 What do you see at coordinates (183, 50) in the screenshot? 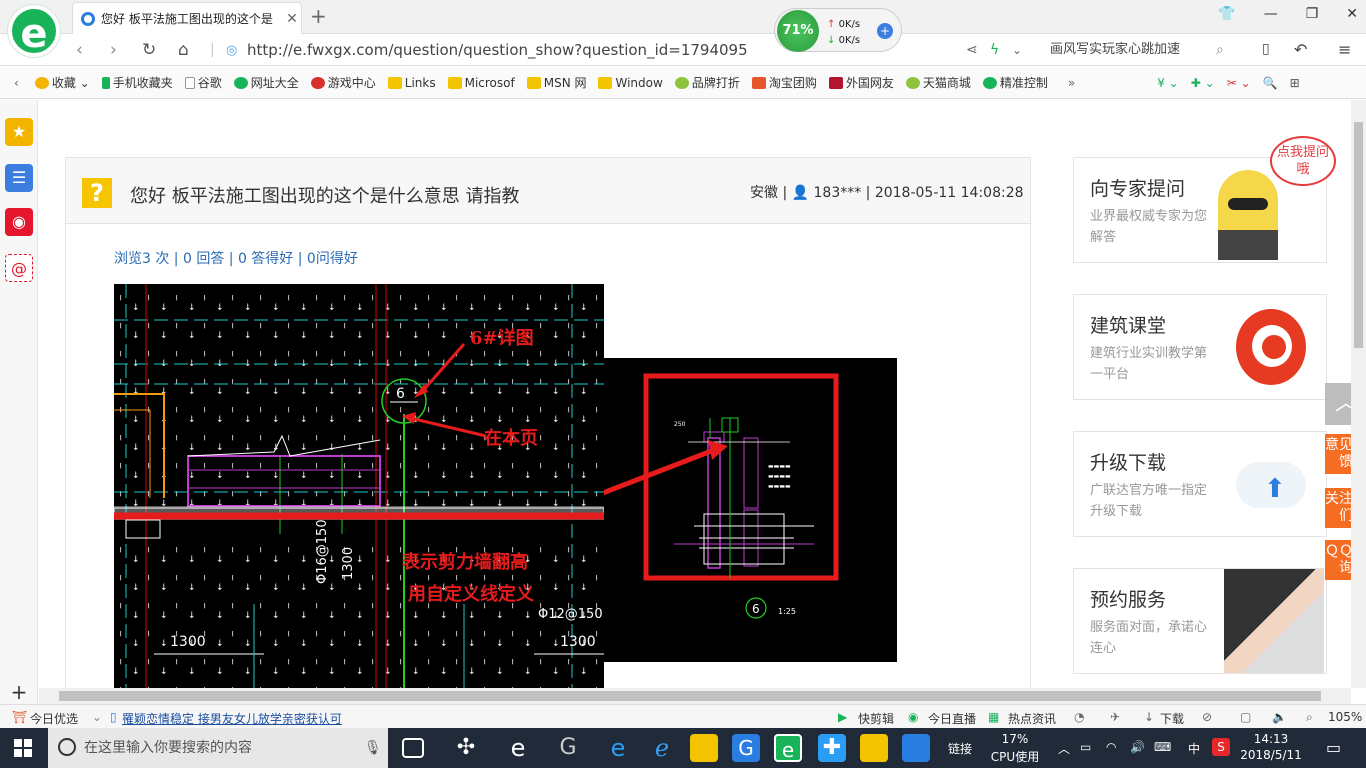
I see `home-icon: ⌂` at bounding box center [183, 50].